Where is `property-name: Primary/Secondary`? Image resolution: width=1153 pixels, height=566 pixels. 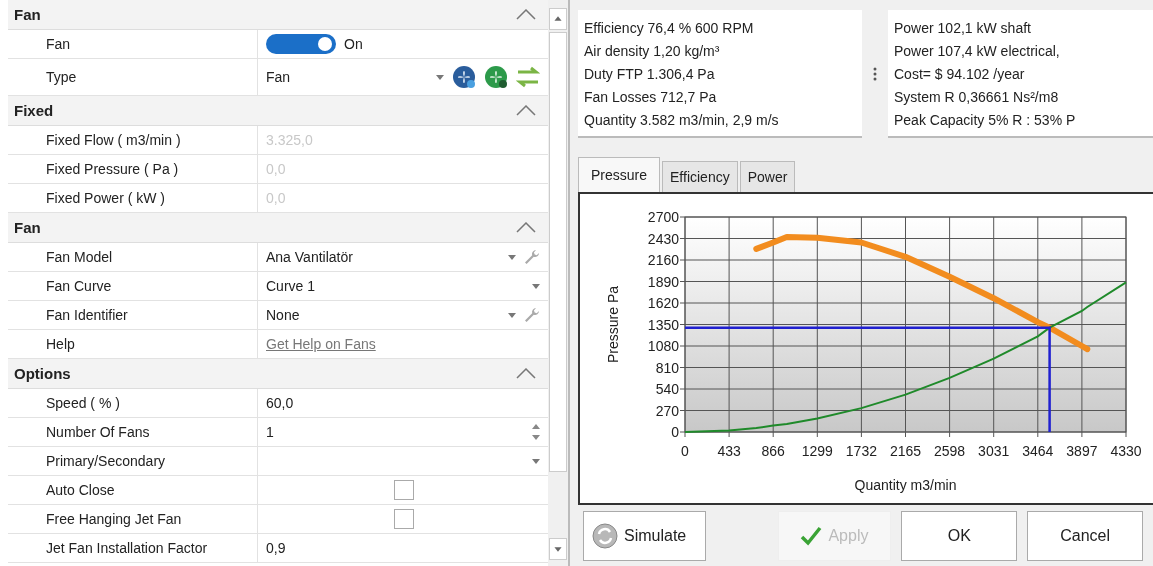 property-name: Primary/Secondary is located at coordinates (106, 461).